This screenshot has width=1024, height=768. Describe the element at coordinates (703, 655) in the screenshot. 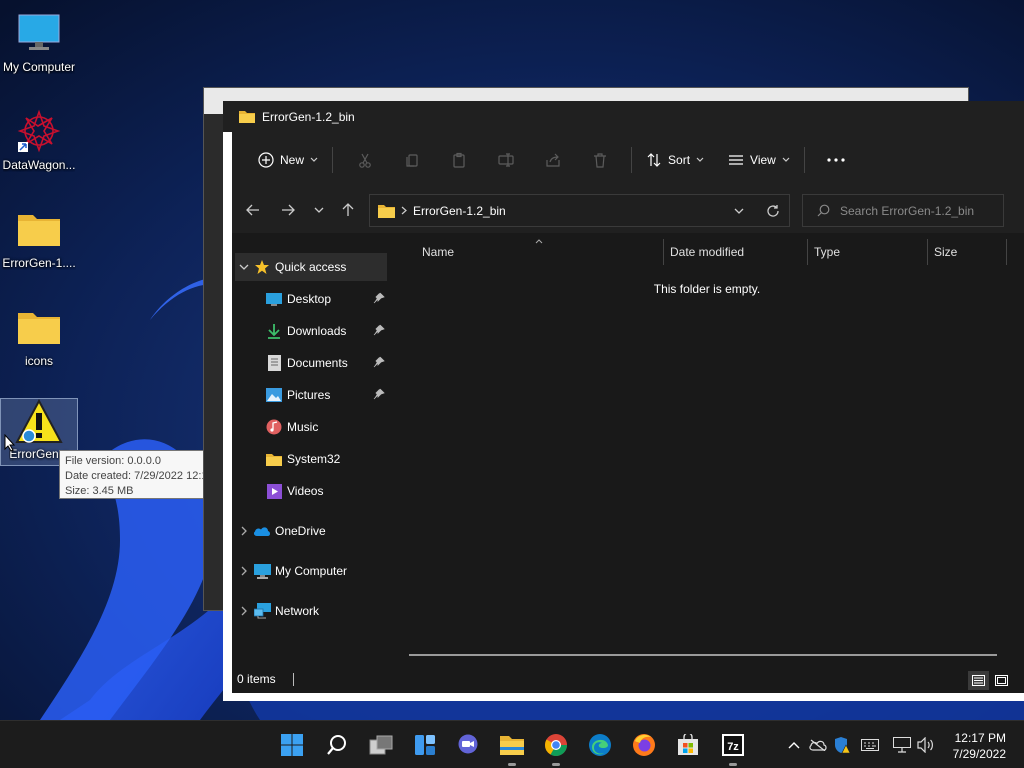

I see `horizontal-scrollbar` at that location.